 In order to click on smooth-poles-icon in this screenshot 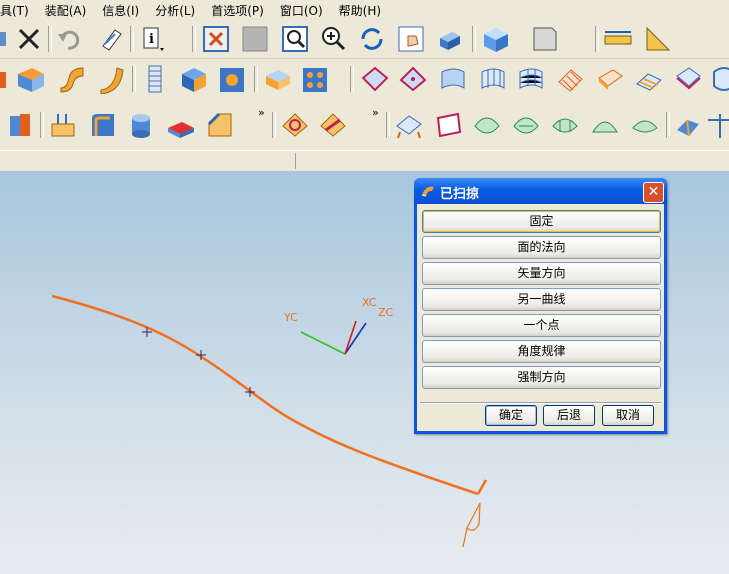, I will do `click(526, 125)`.